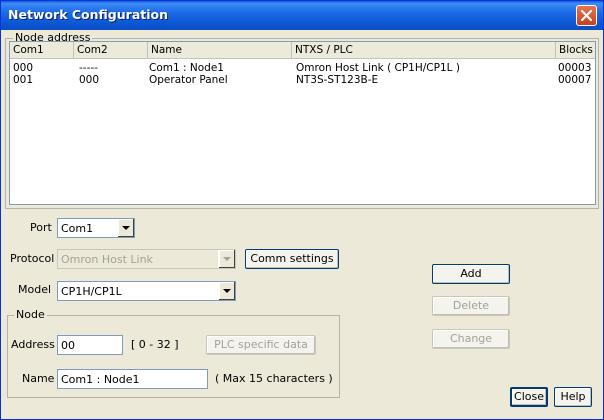 This screenshot has height=420, width=604. What do you see at coordinates (107, 259) in the screenshot?
I see `protocol-select-value: Omron Host Link` at bounding box center [107, 259].